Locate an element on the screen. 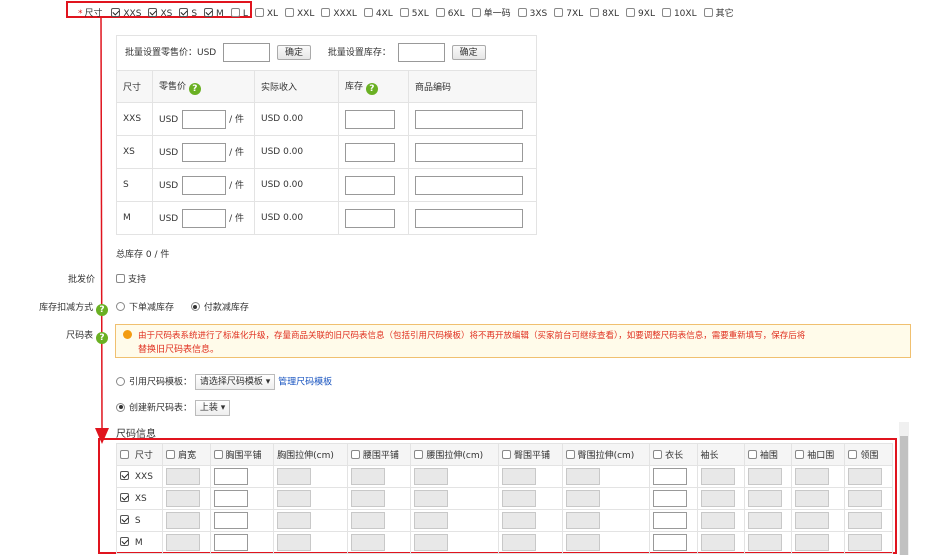  size-option-6XL: 6XL is located at coordinates (450, 13).